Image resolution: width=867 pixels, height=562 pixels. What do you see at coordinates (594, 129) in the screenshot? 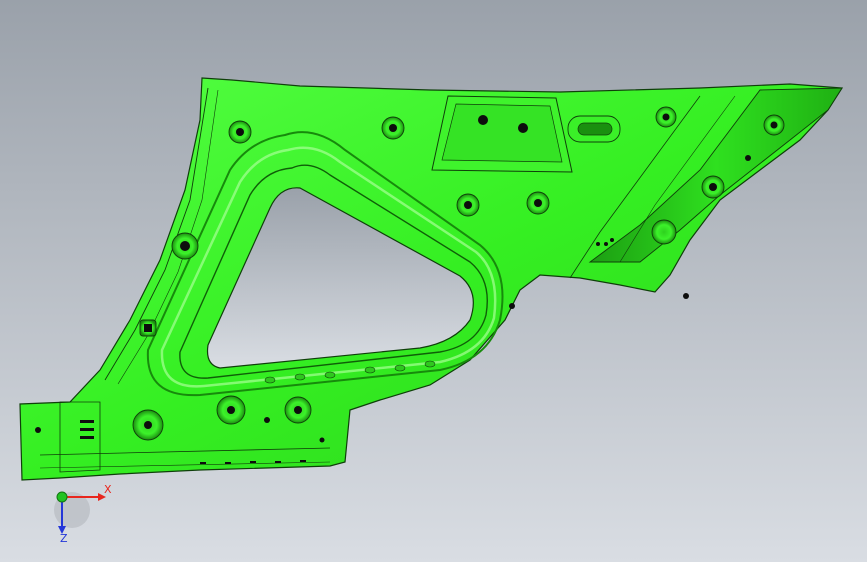
I see `slot-feature` at bounding box center [594, 129].